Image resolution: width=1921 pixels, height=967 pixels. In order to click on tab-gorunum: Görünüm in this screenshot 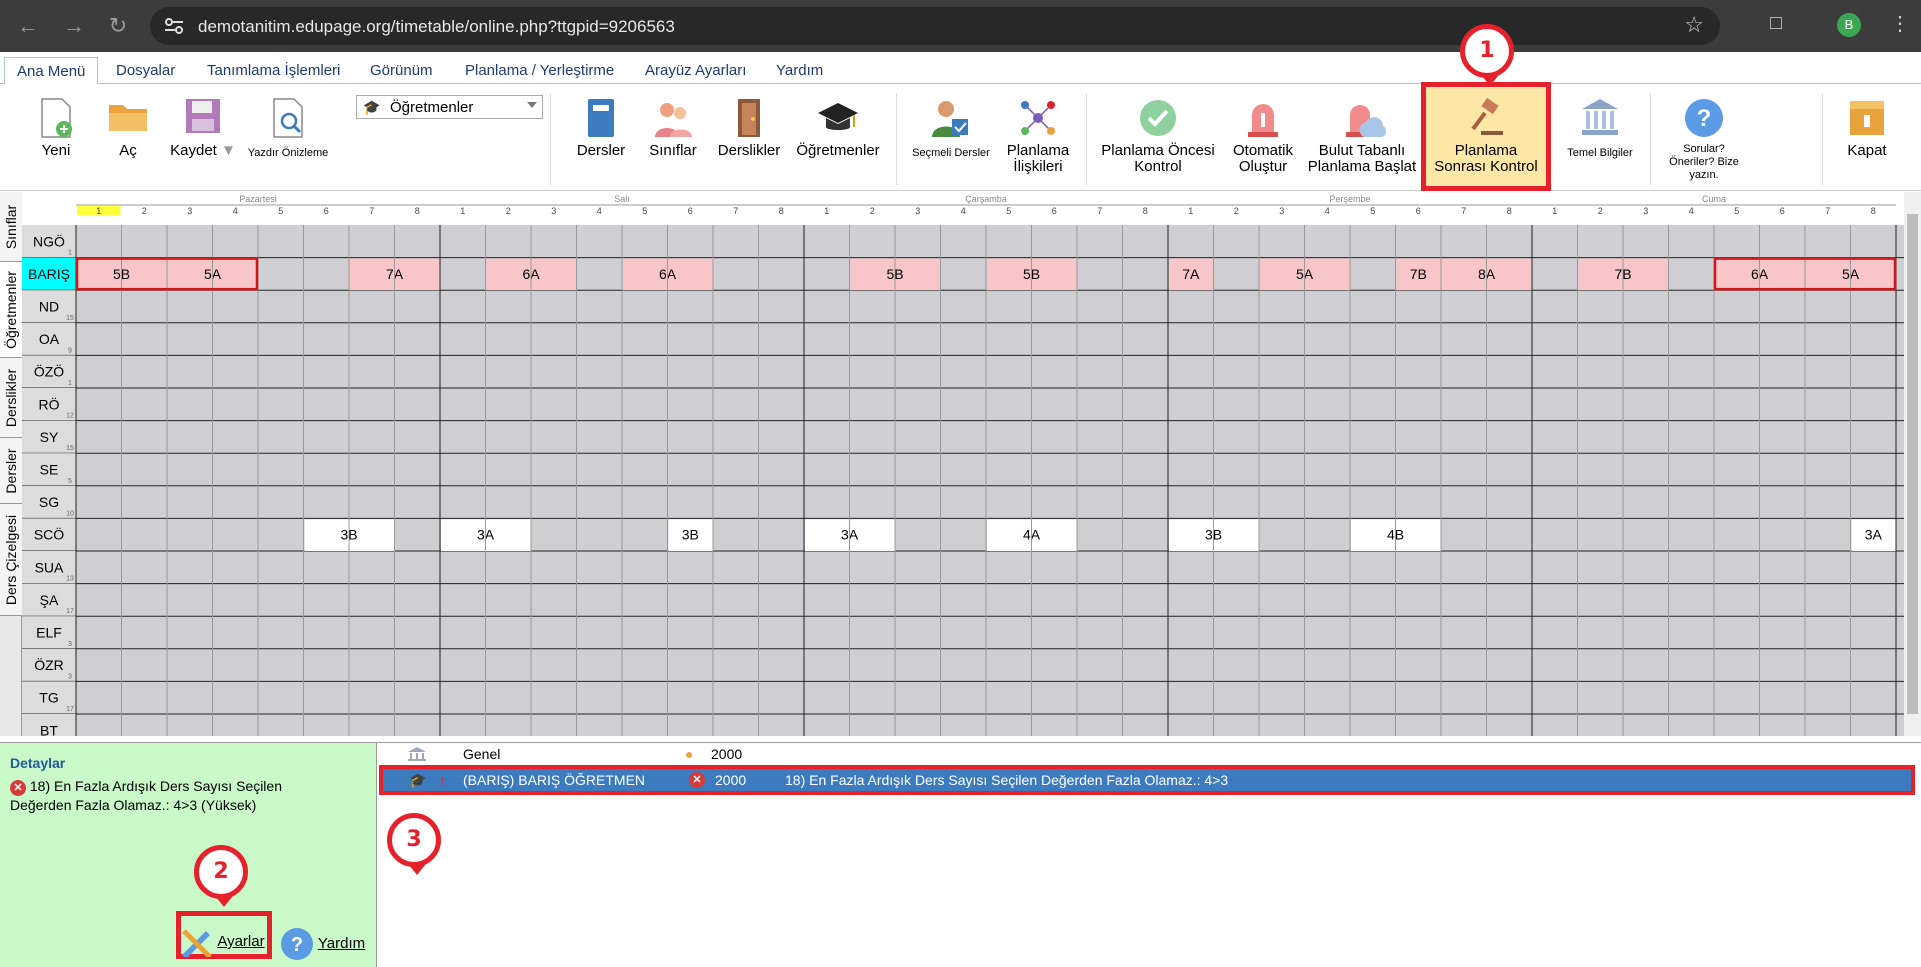, I will do `click(401, 70)`.